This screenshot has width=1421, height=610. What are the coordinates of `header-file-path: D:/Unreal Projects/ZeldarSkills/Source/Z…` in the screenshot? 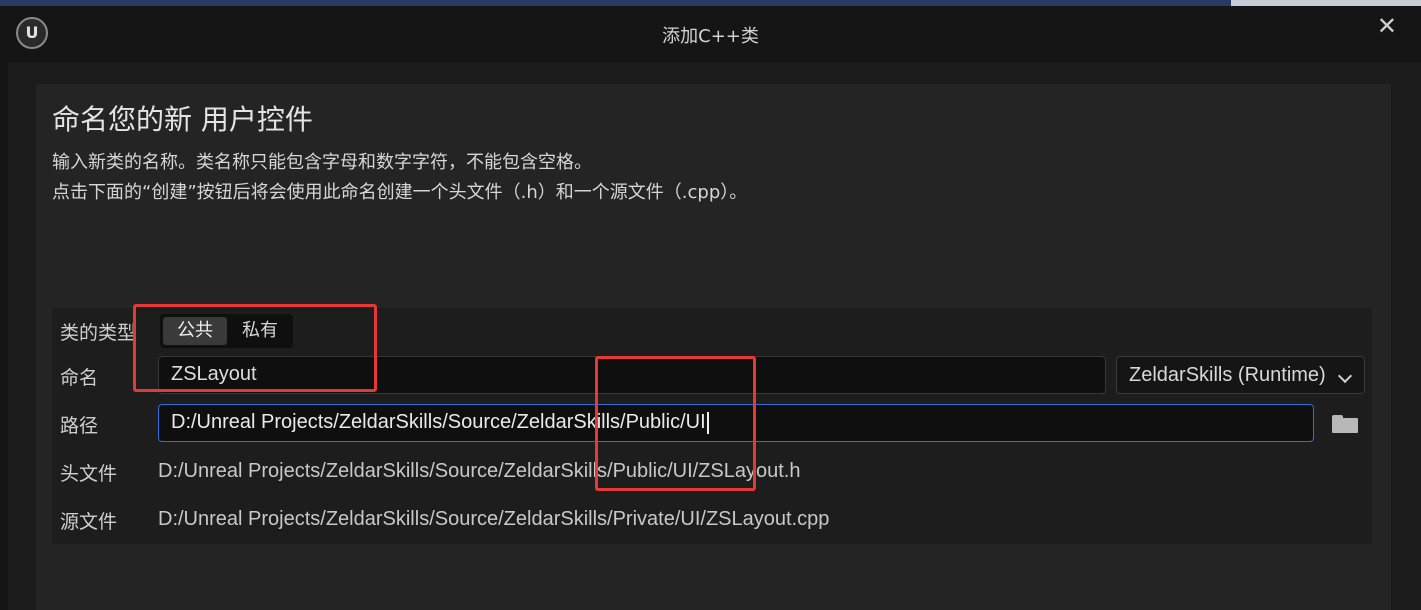 It's located at (479, 471).